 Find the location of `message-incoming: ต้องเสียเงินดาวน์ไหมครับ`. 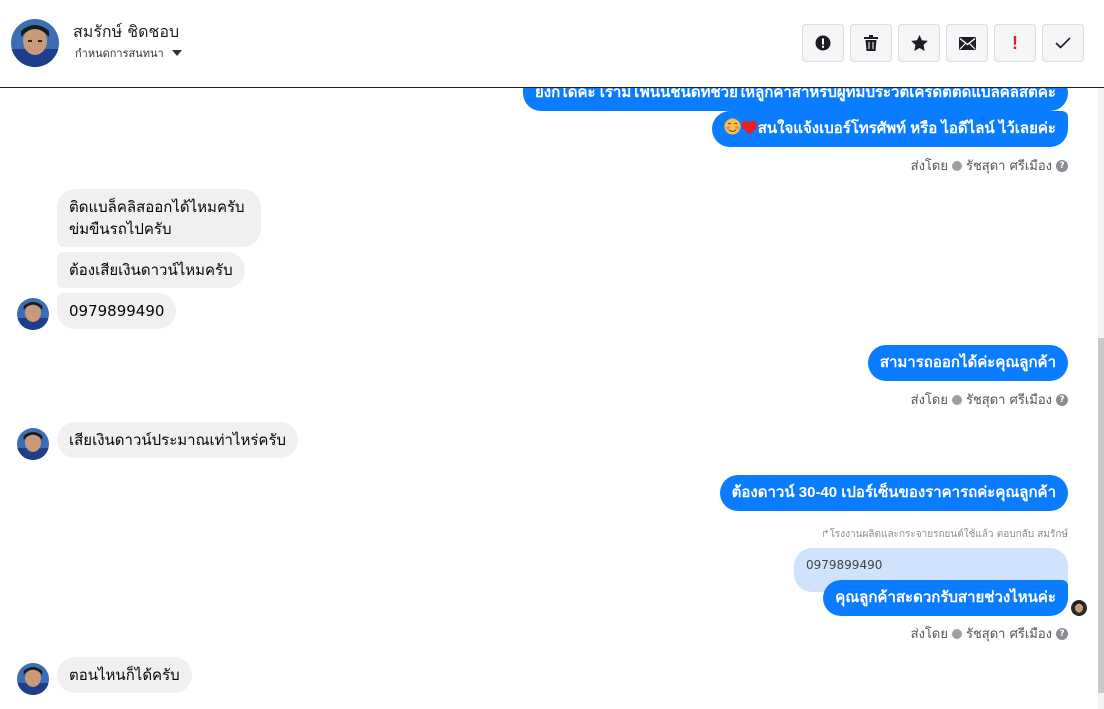

message-incoming: ต้องเสียเงินดาวน์ไหมครับ is located at coordinates (151, 270).